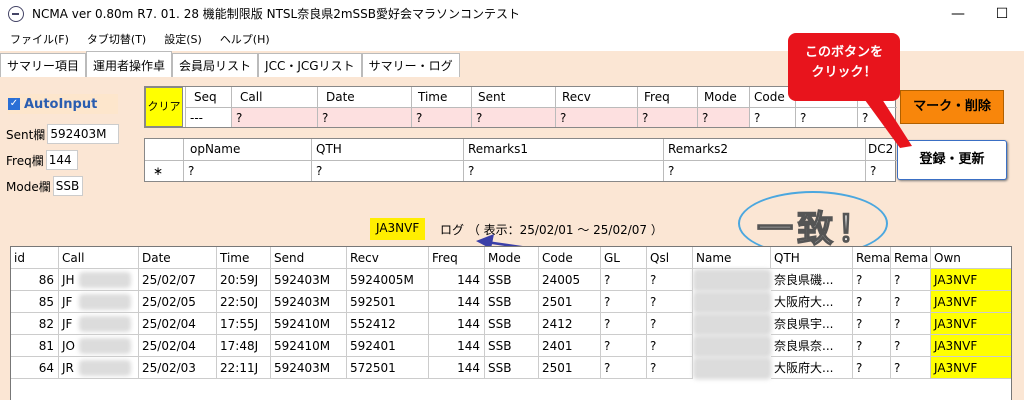  I want to click on cell-code: 2501, so click(570, 368).